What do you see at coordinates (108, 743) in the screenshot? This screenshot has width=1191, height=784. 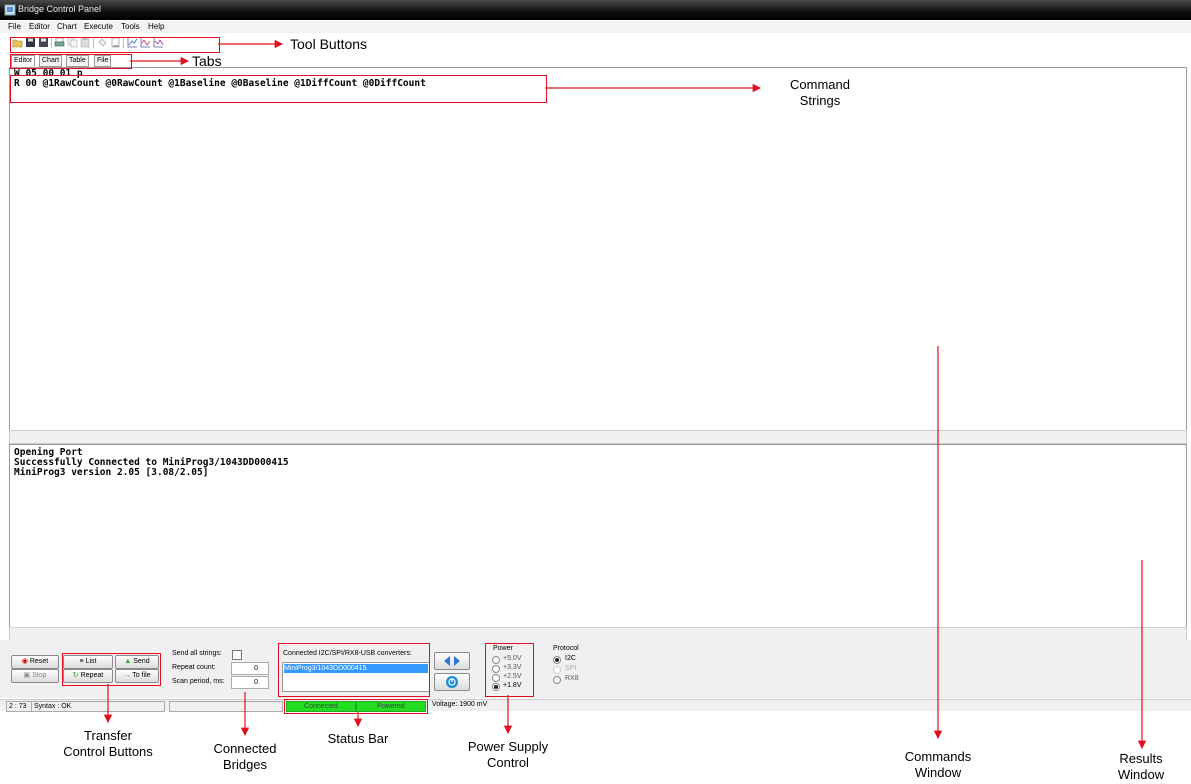 I see `transfer-callout: Transfer Control Buttons` at bounding box center [108, 743].